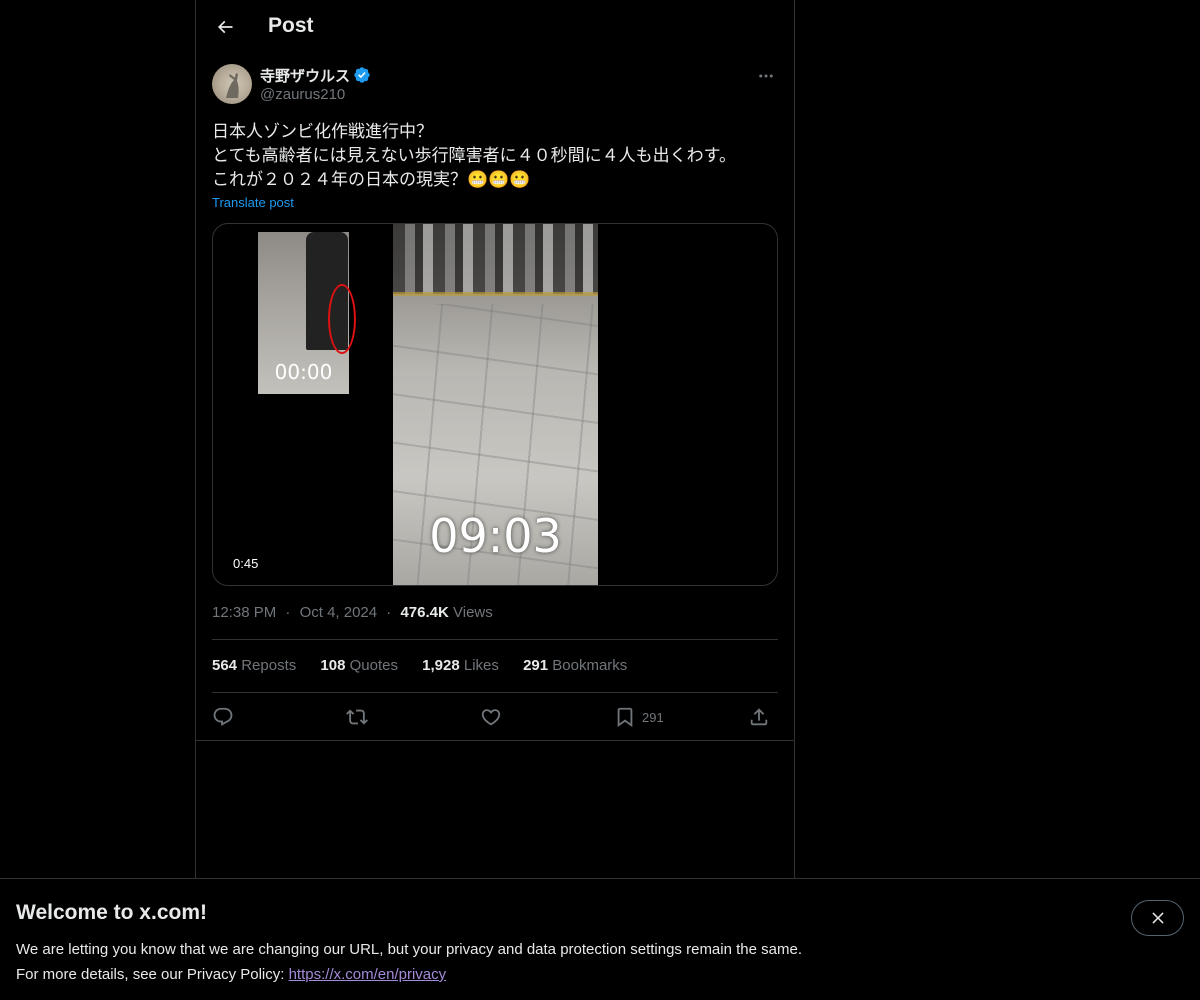  I want to click on display-name: 寺野ザウルス, so click(305, 75).